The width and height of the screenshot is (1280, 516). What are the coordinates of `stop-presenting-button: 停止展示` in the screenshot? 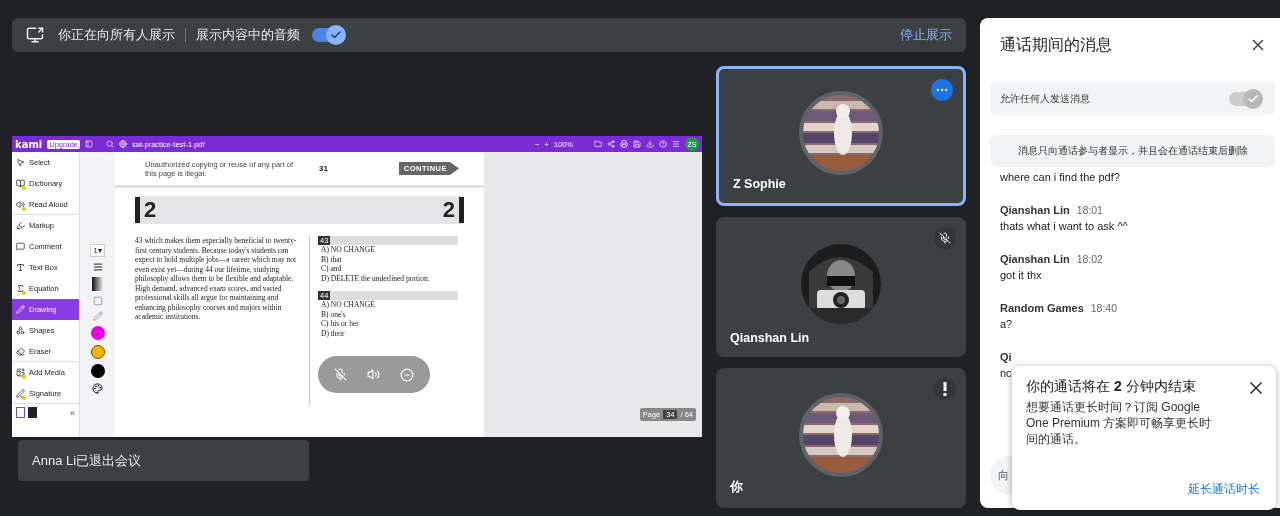 It's located at (926, 35).